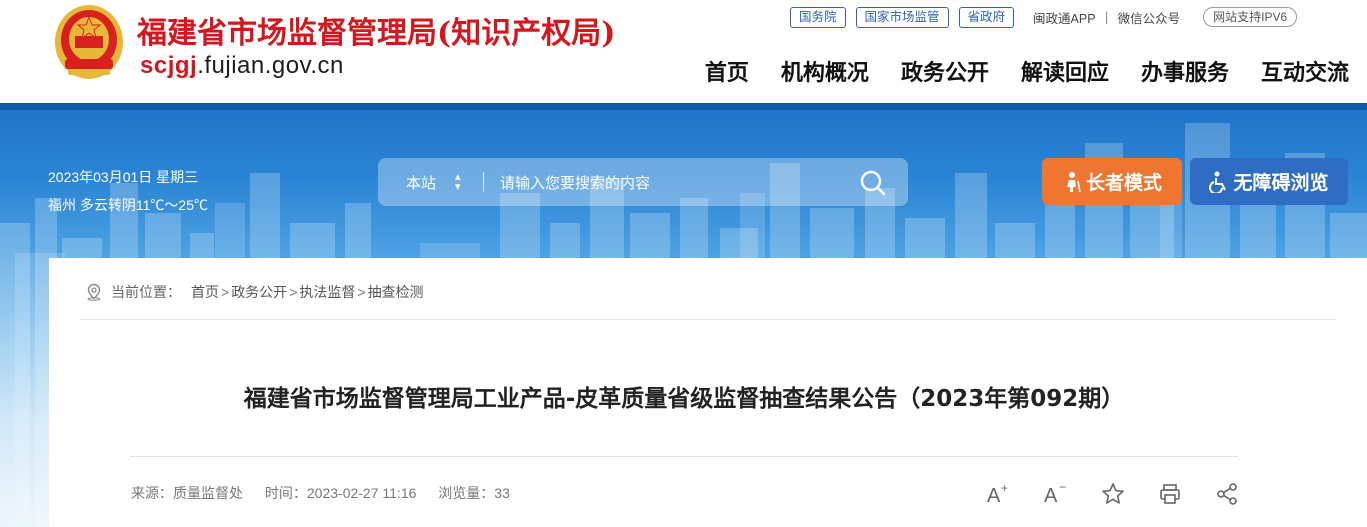 This screenshot has height=527, width=1367. Describe the element at coordinates (340, 493) in the screenshot. I see `article-time: 时间：2023-02-27 11:16` at that location.